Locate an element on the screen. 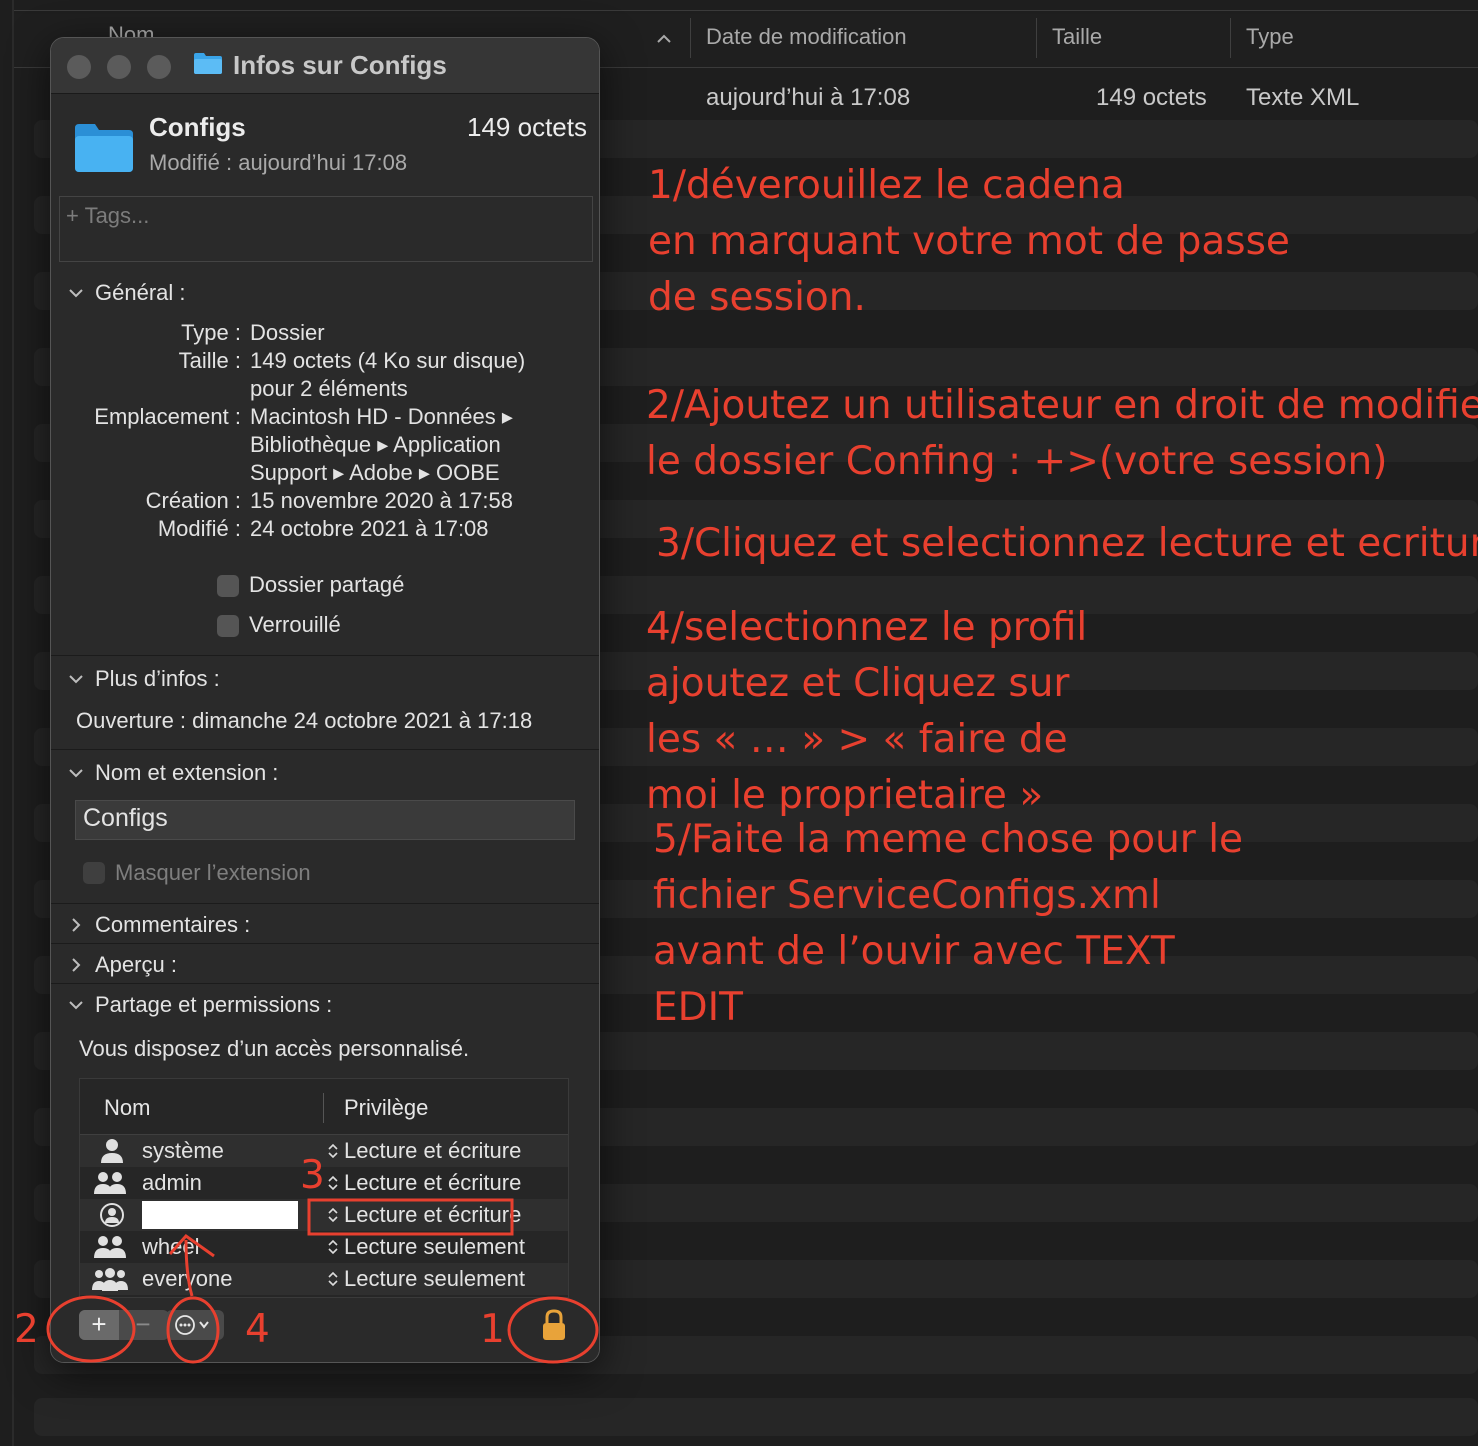 The width and height of the screenshot is (1478, 1446). marker-4: 4 is located at coordinates (257, 1329).